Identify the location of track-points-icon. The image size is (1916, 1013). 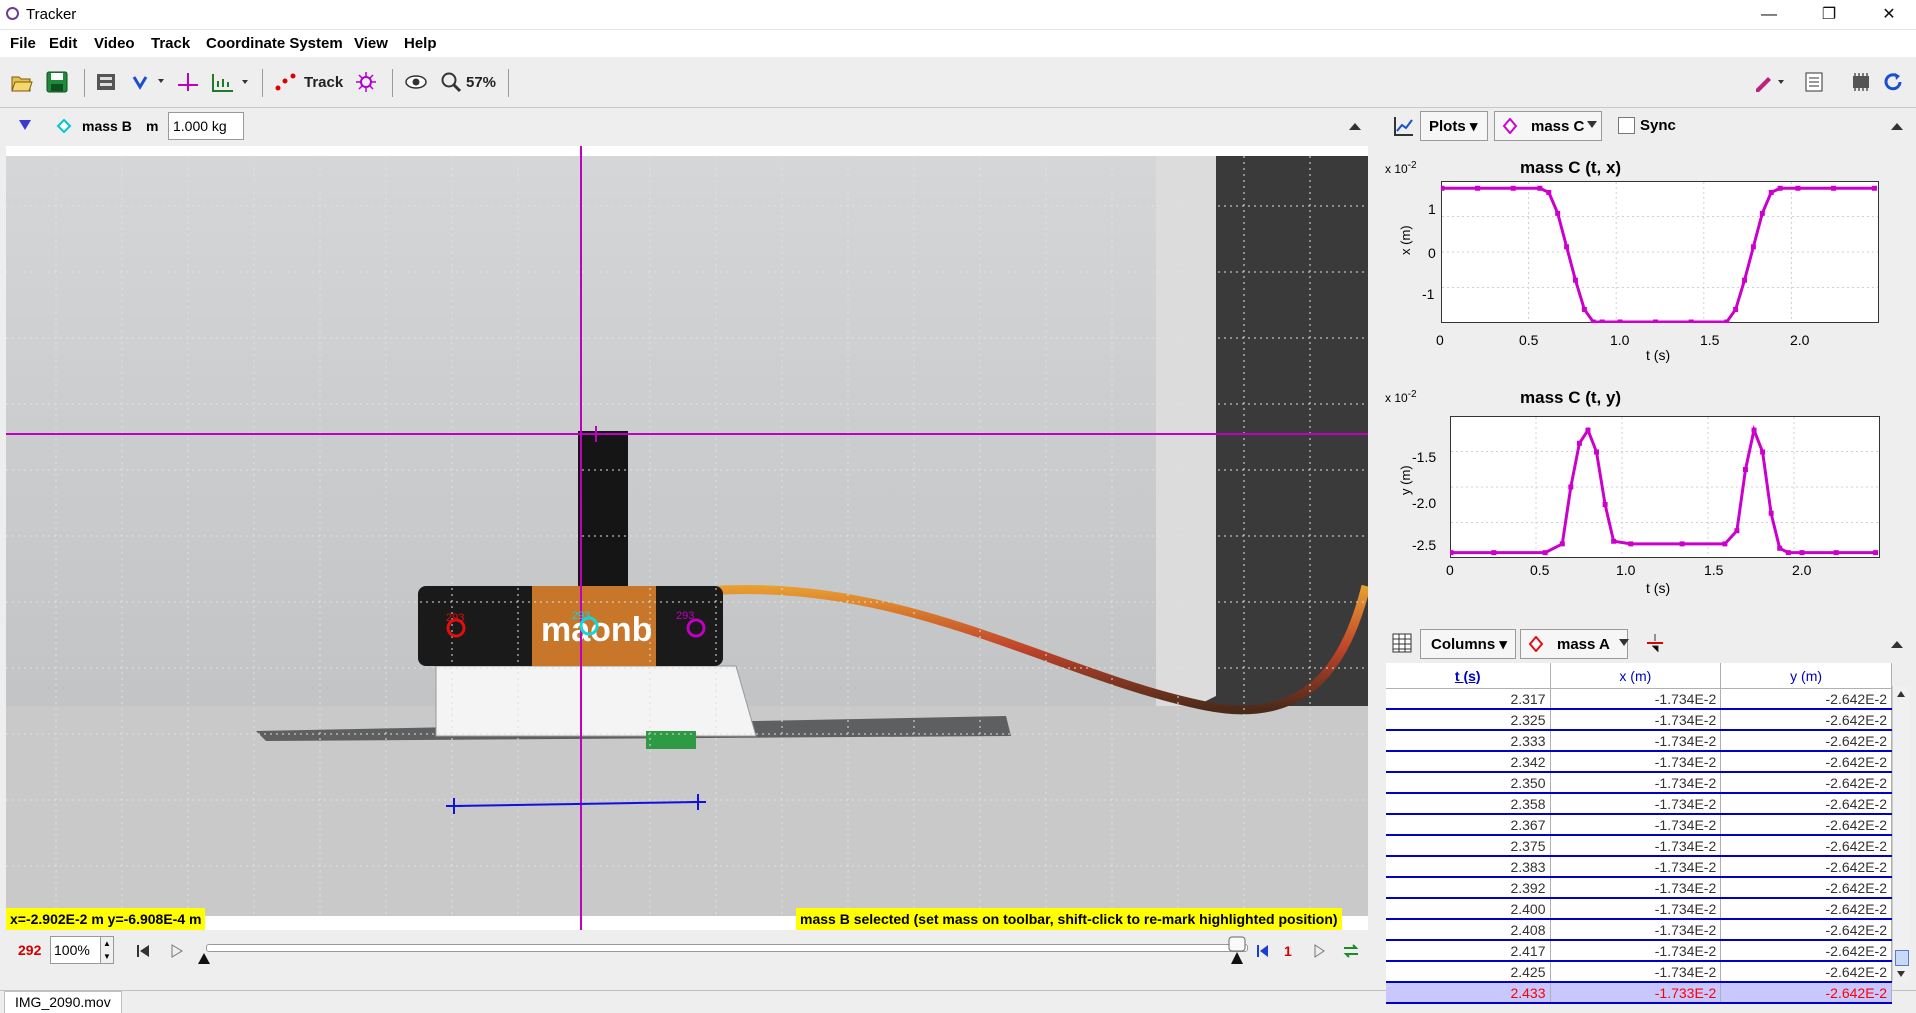
(286, 82).